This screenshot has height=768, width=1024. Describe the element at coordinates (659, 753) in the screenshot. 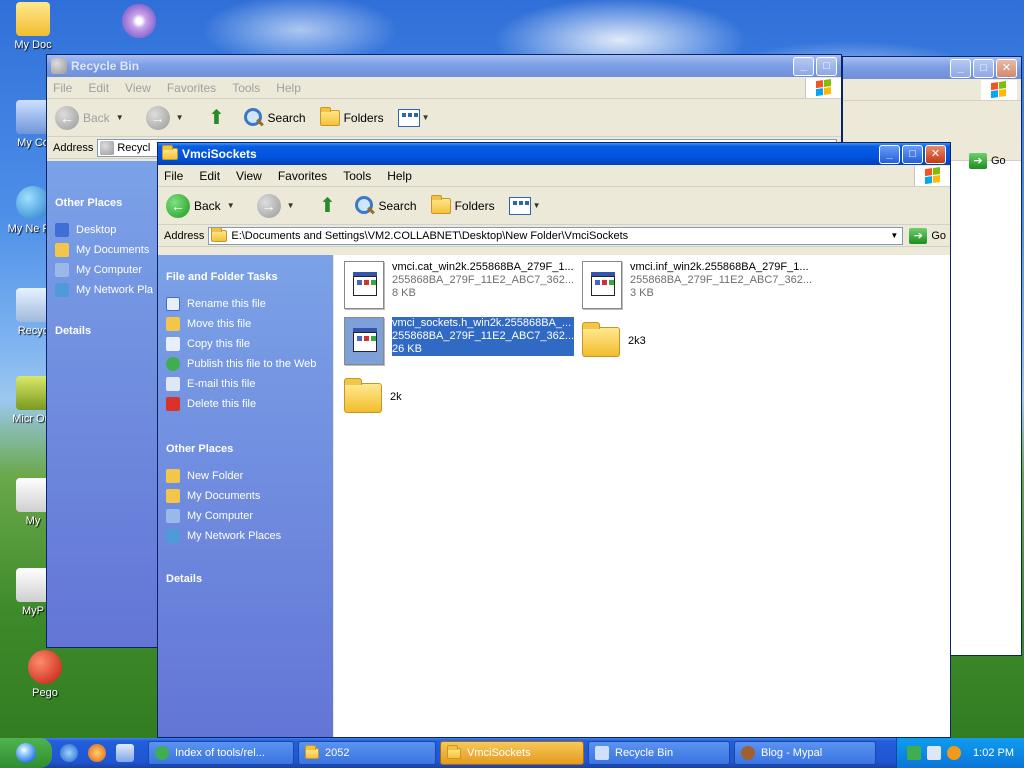

I see `task-recycle-bin: Recycle Bin` at that location.